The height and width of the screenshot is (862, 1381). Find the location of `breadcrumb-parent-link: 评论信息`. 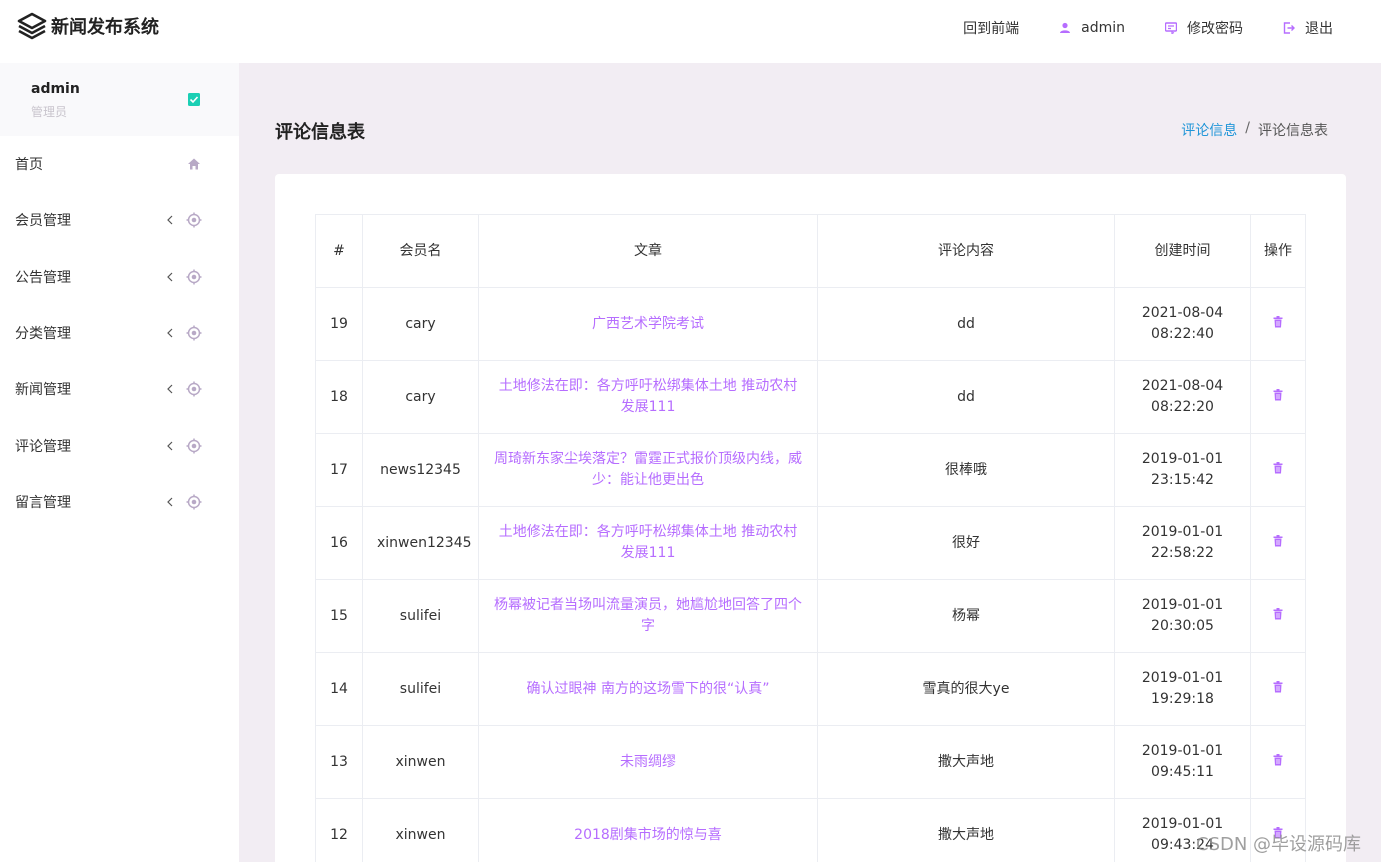

breadcrumb-parent-link: 评论信息 is located at coordinates (1209, 130).